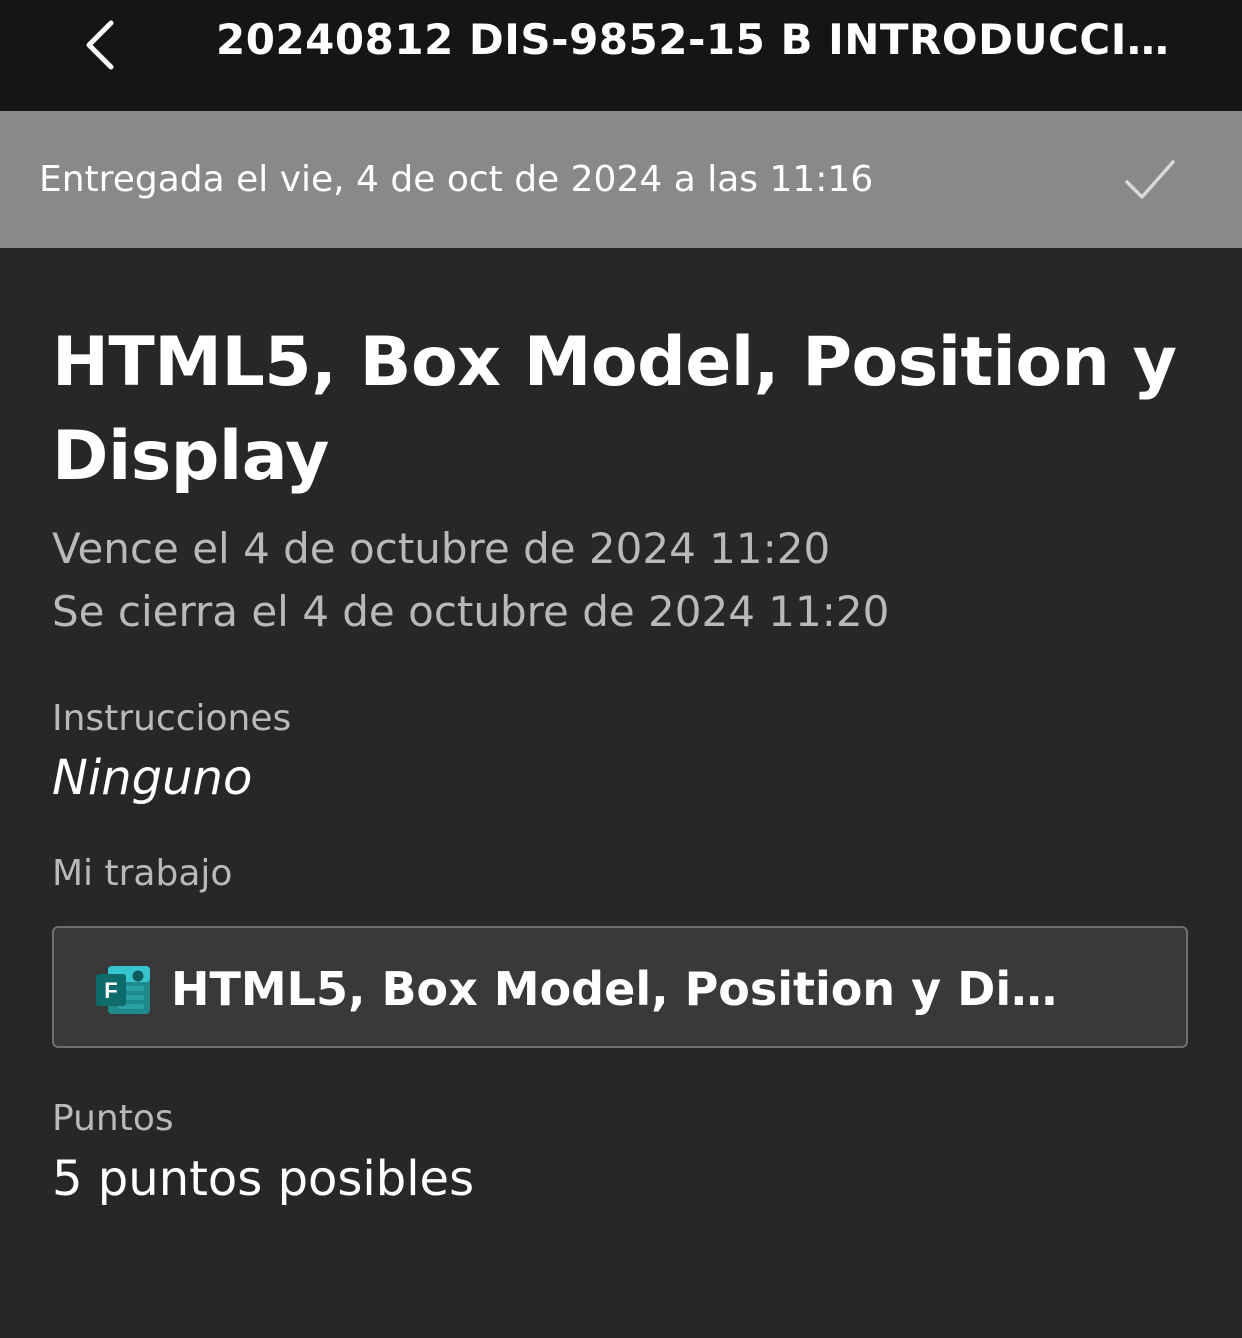 The width and height of the screenshot is (1242, 1338). I want to click on my-work-label: Mi trabajo, so click(142, 873).